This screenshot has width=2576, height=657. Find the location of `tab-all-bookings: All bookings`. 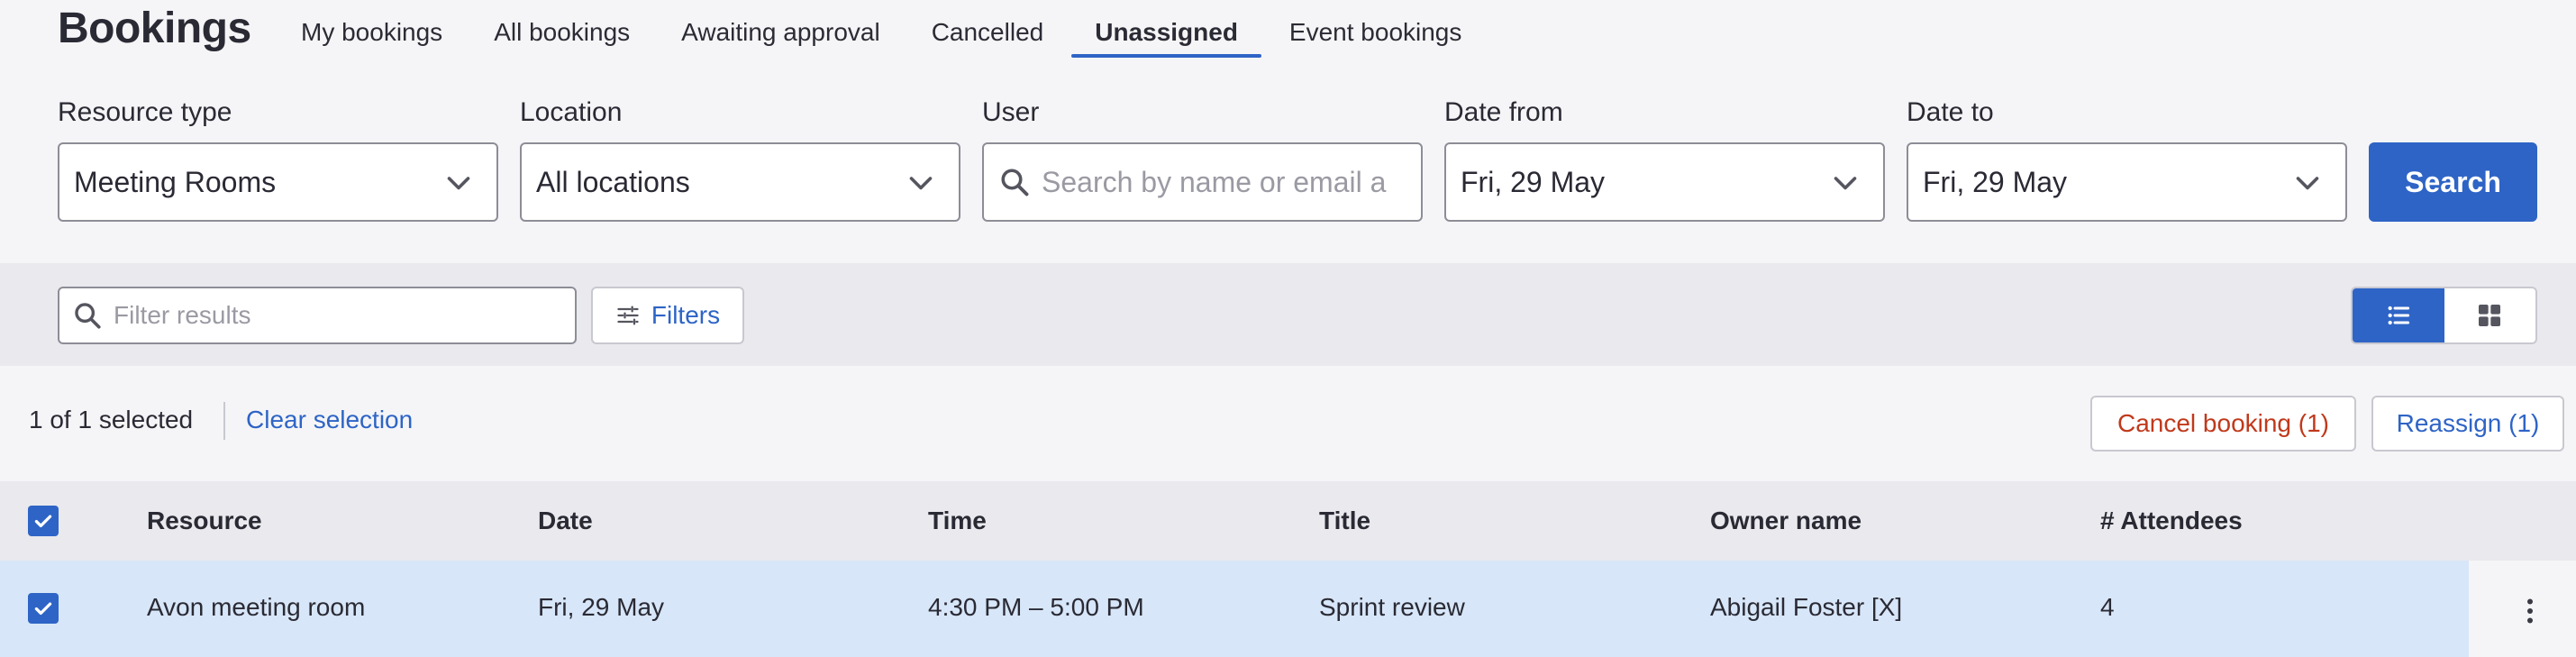

tab-all-bookings: All bookings is located at coordinates (562, 29).